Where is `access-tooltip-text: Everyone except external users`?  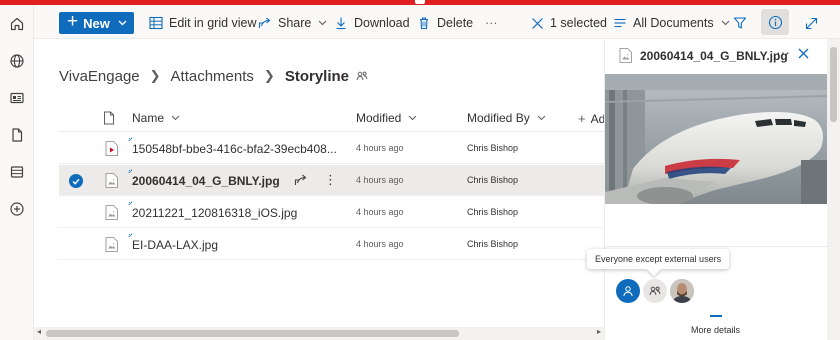 access-tooltip-text: Everyone except external users is located at coordinates (658, 259).